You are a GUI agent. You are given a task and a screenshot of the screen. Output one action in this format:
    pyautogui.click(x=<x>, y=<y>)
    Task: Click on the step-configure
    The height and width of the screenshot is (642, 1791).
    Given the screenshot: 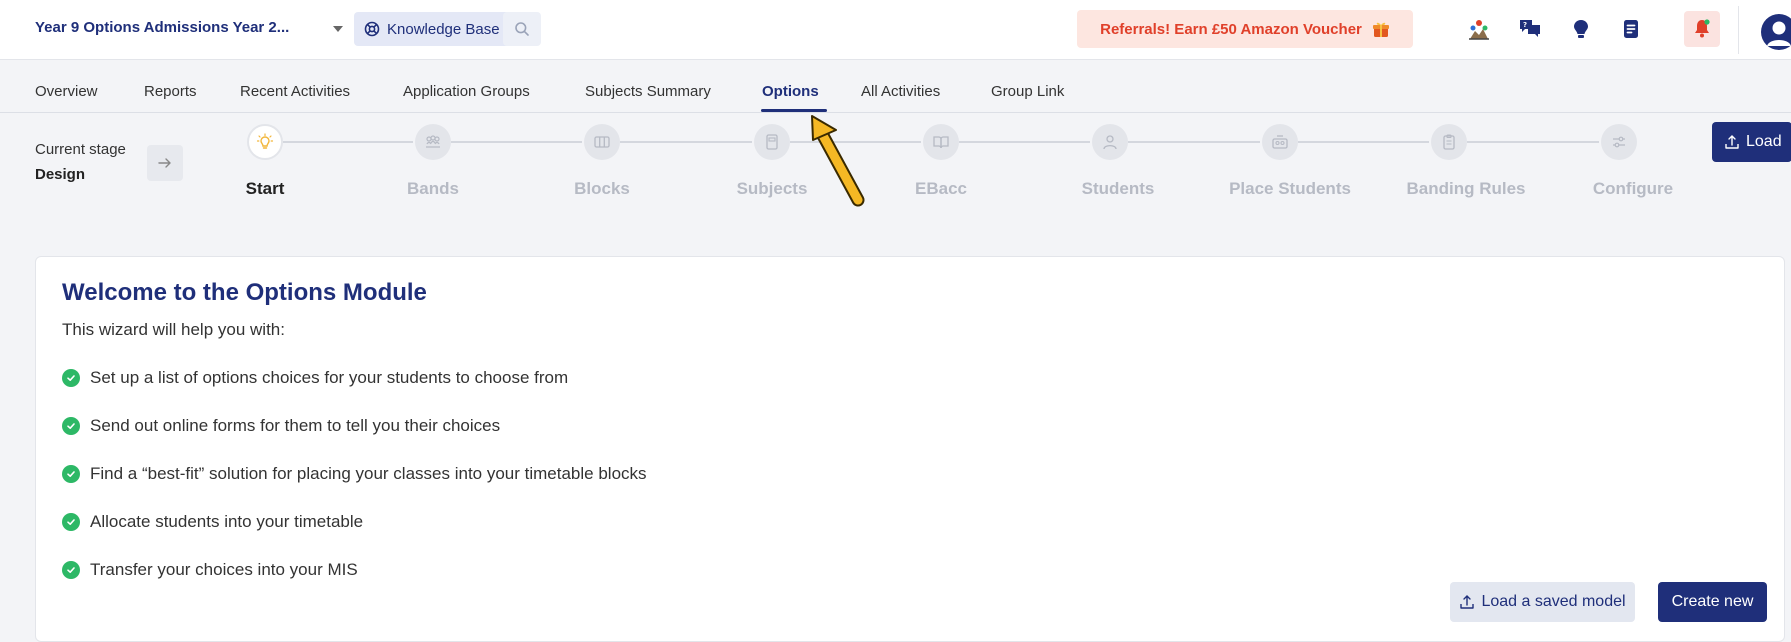 What is the action you would take?
    pyautogui.click(x=1619, y=142)
    